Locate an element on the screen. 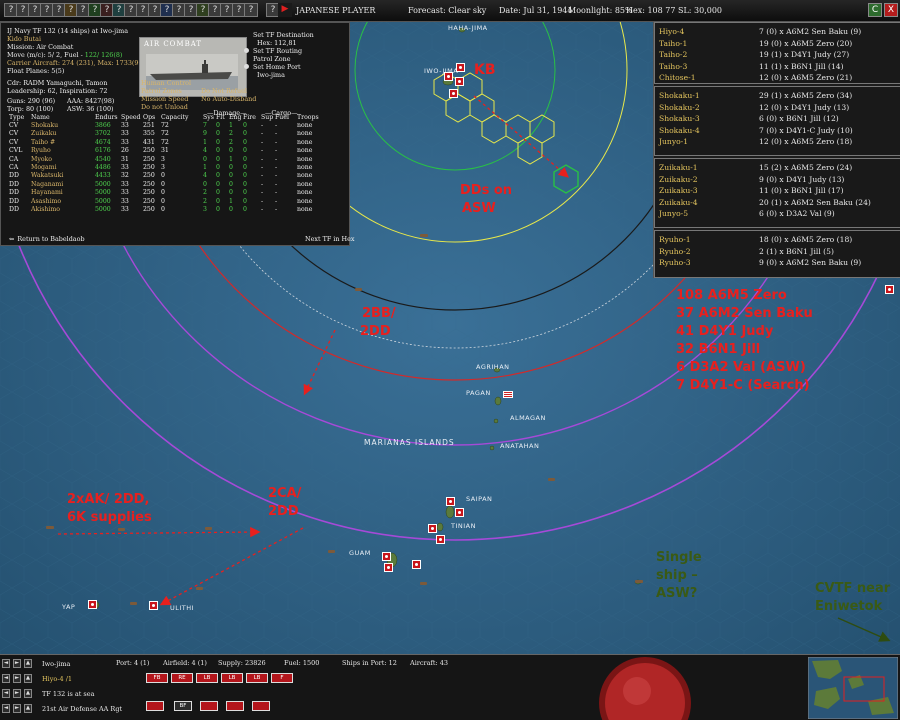 Image resolution: width=900 pixels, height=720 pixels. air-group-row: Chitose-1 12 (0) x A6M5 Zero (21) is located at coordinates (755, 77).